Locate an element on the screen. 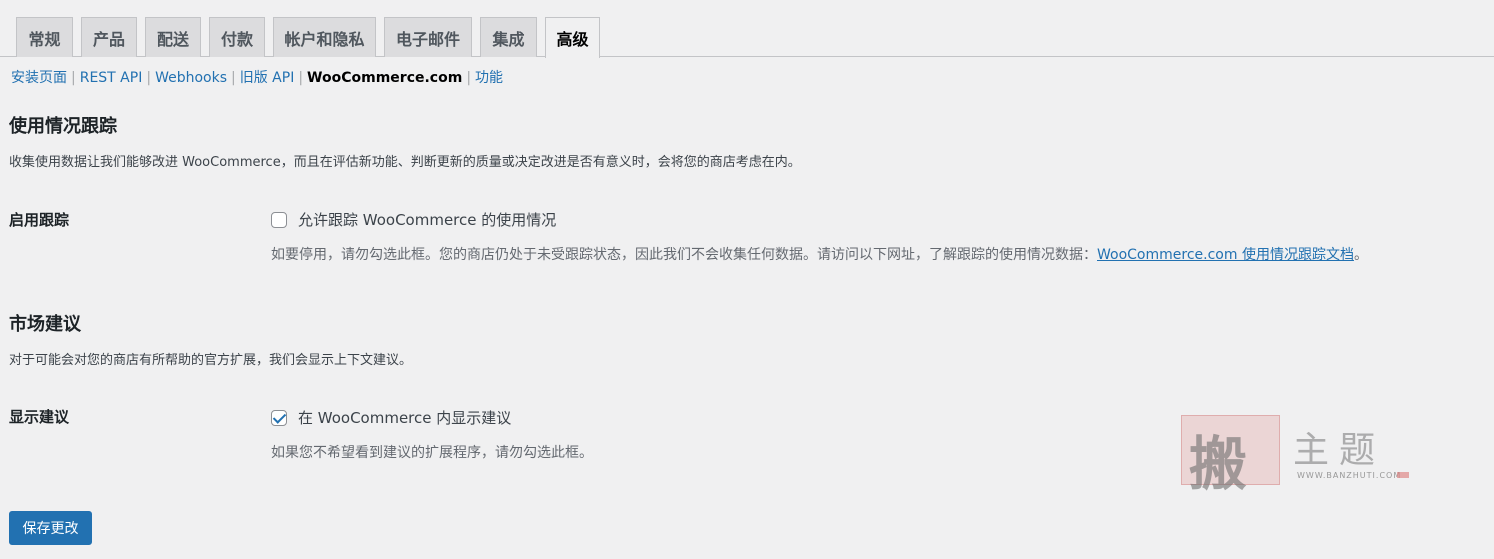 This screenshot has width=1494, height=559. suggestions-checkbox-row: 在 WooCommerce 内显示建议 is located at coordinates (391, 417).